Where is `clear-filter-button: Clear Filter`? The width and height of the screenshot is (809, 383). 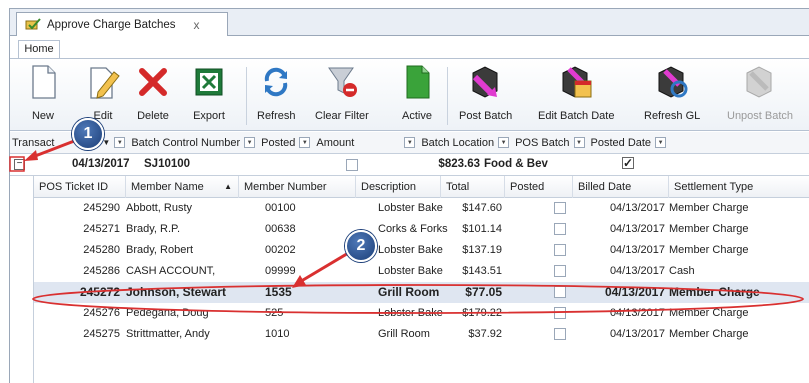
clear-filter-button: Clear Filter is located at coordinates (342, 96).